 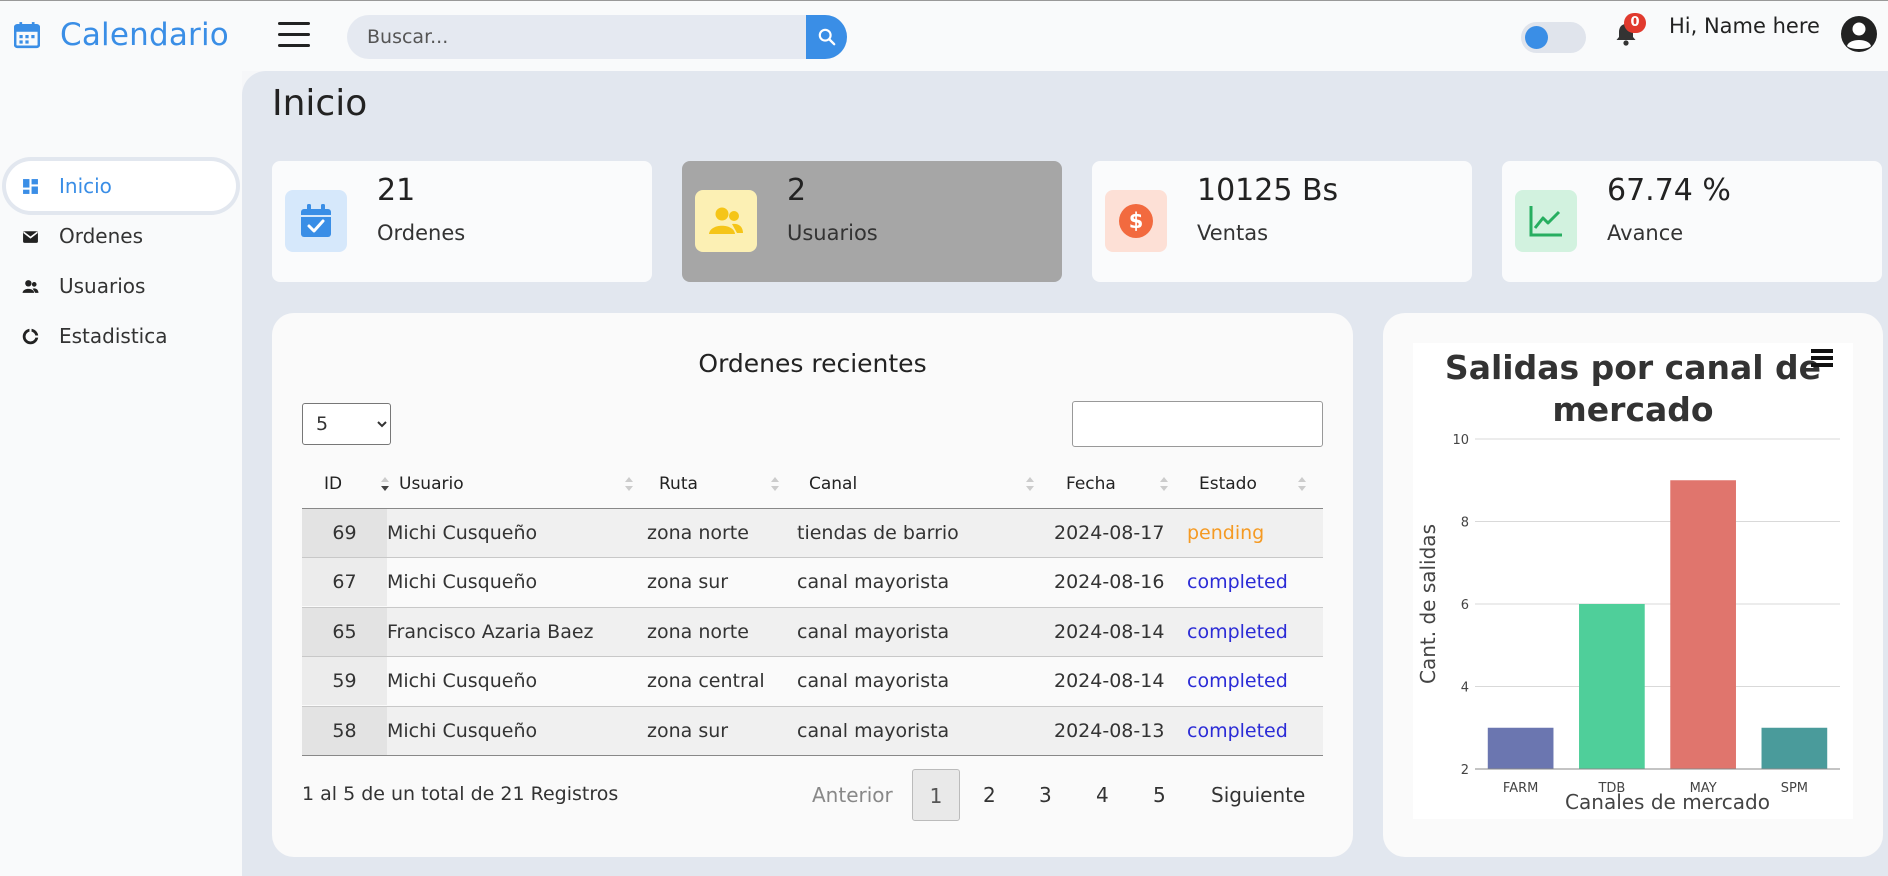 I want to click on cell-id: 65, so click(x=344, y=631).